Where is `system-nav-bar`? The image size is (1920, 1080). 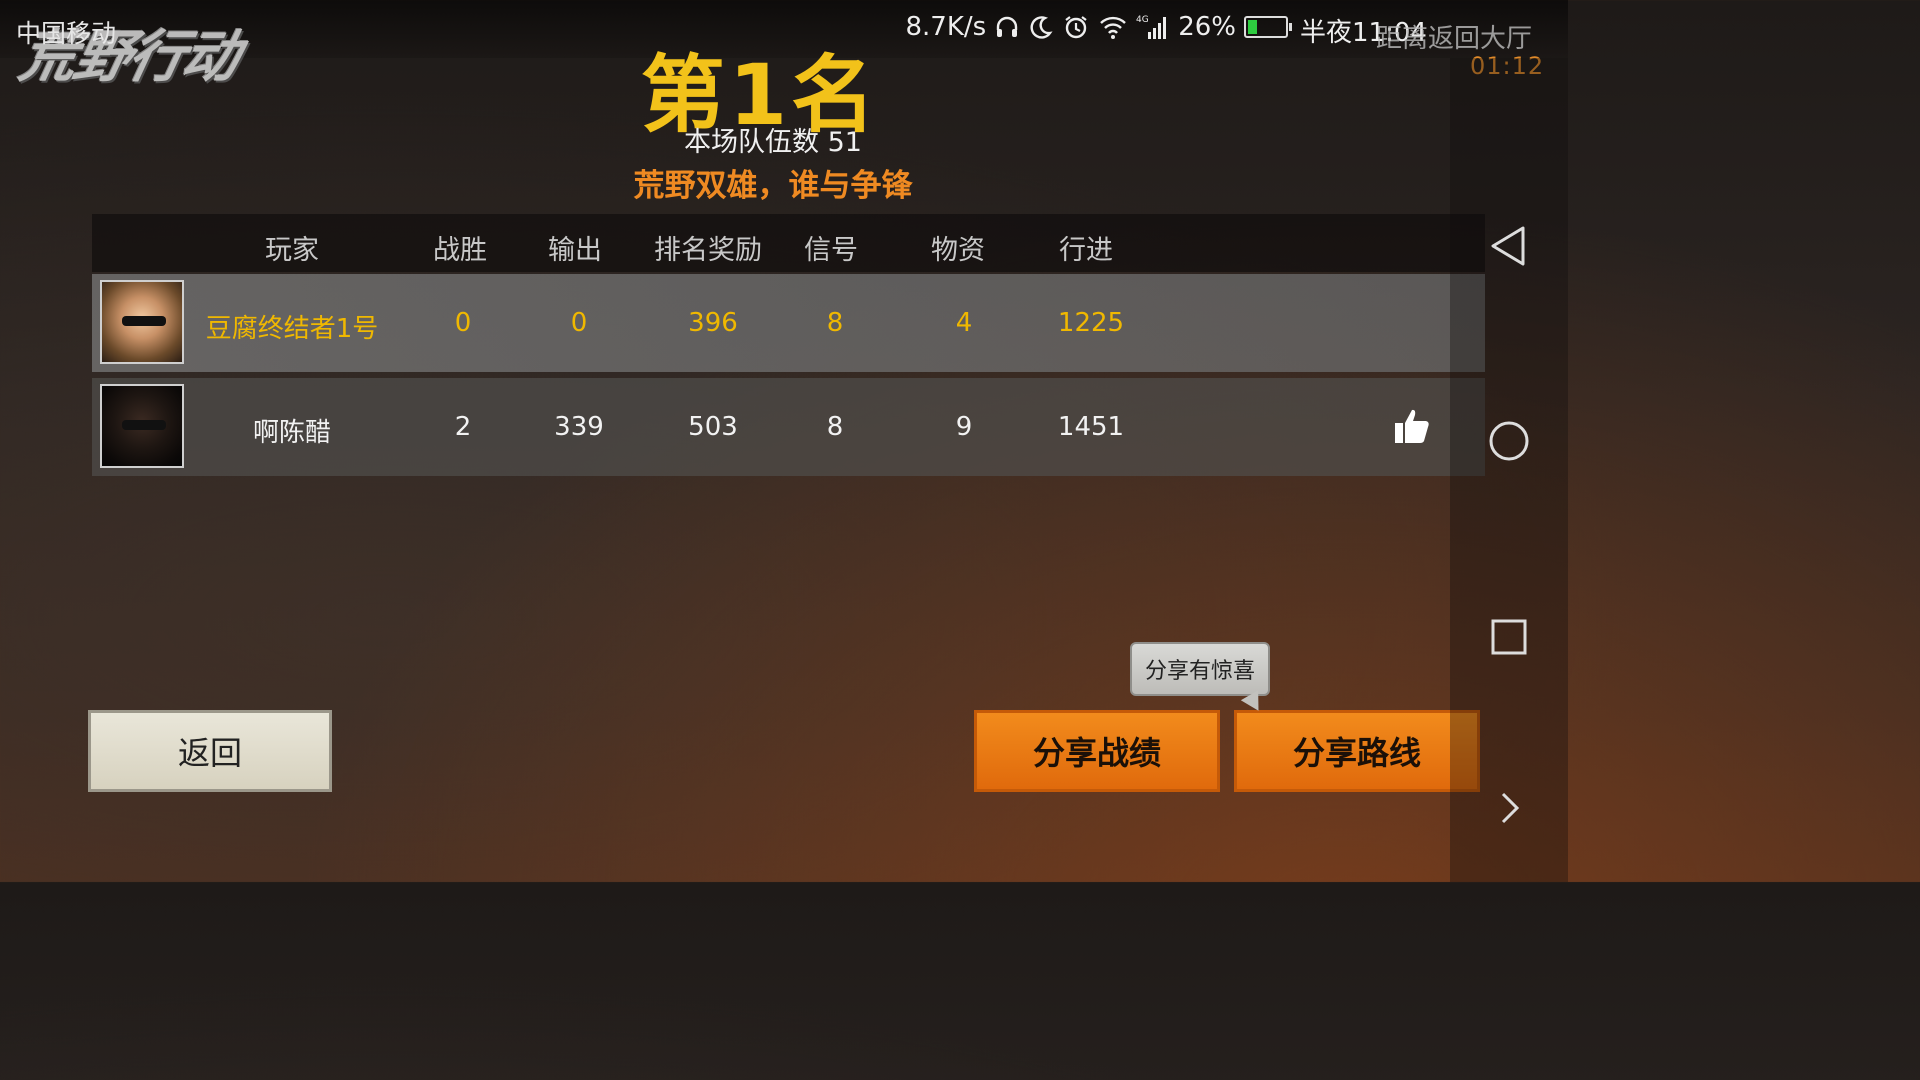 system-nav-bar is located at coordinates (1509, 470).